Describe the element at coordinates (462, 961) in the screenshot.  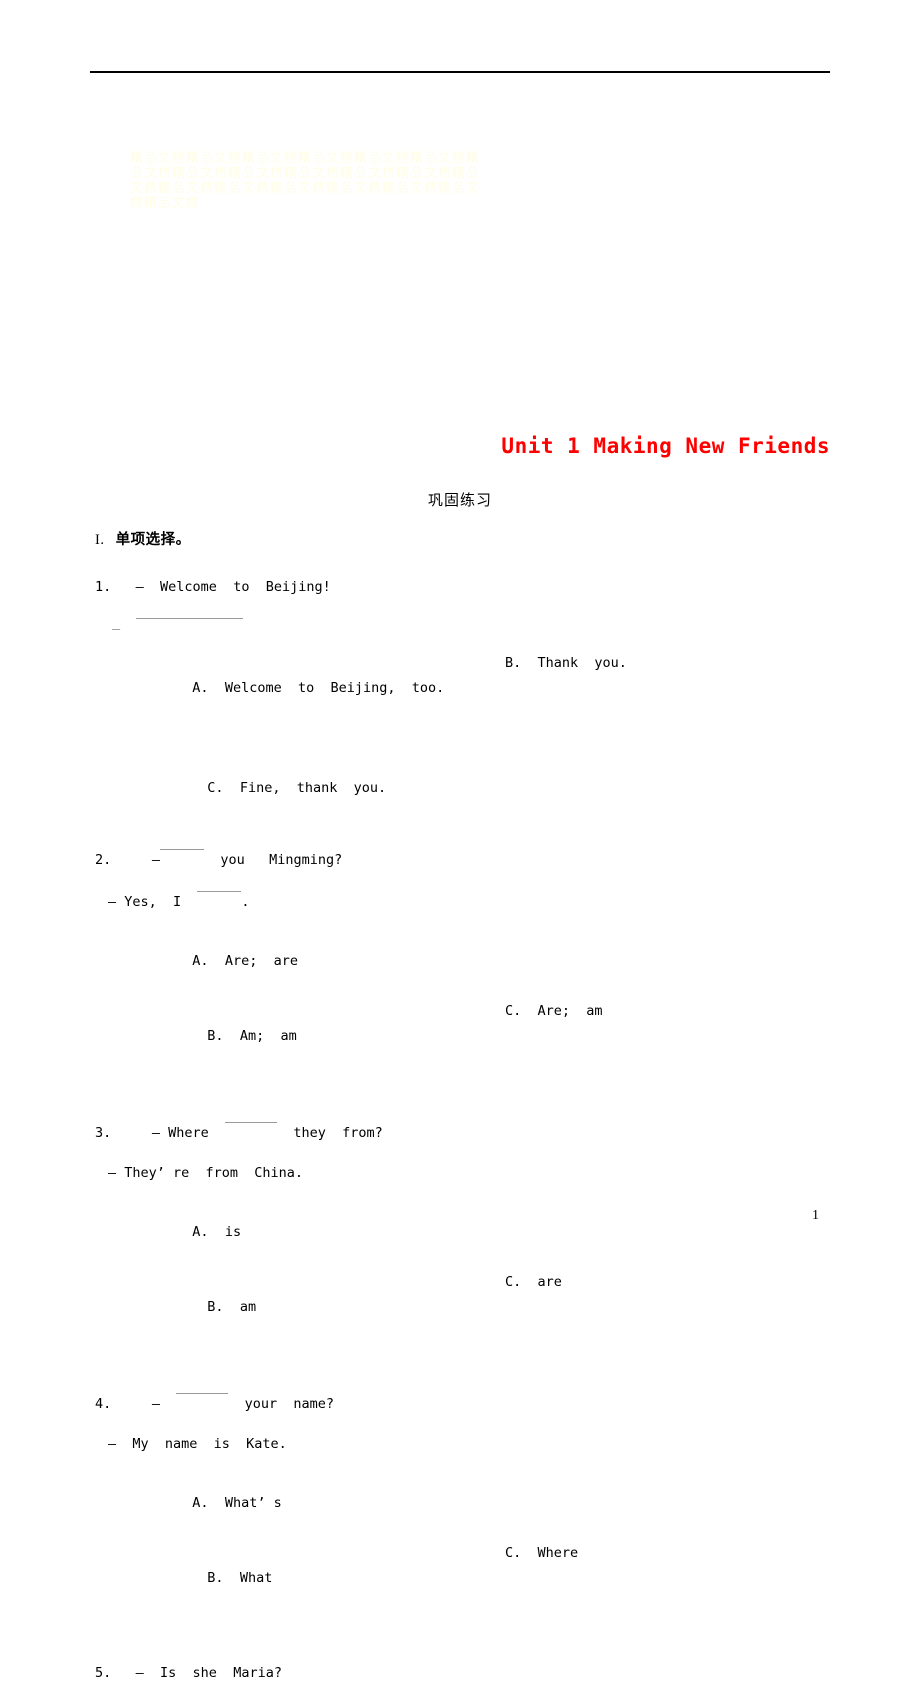
I see `question-2-option-row-1: A. Are; are` at that location.